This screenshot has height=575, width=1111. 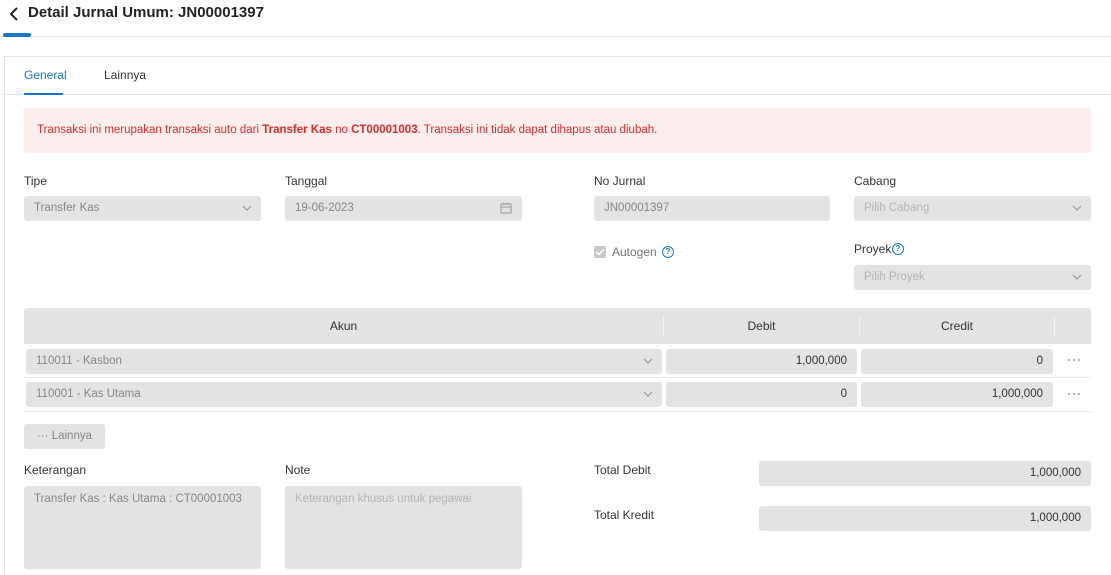 I want to click on no-jurnal-value: JN00001397, so click(x=637, y=208).